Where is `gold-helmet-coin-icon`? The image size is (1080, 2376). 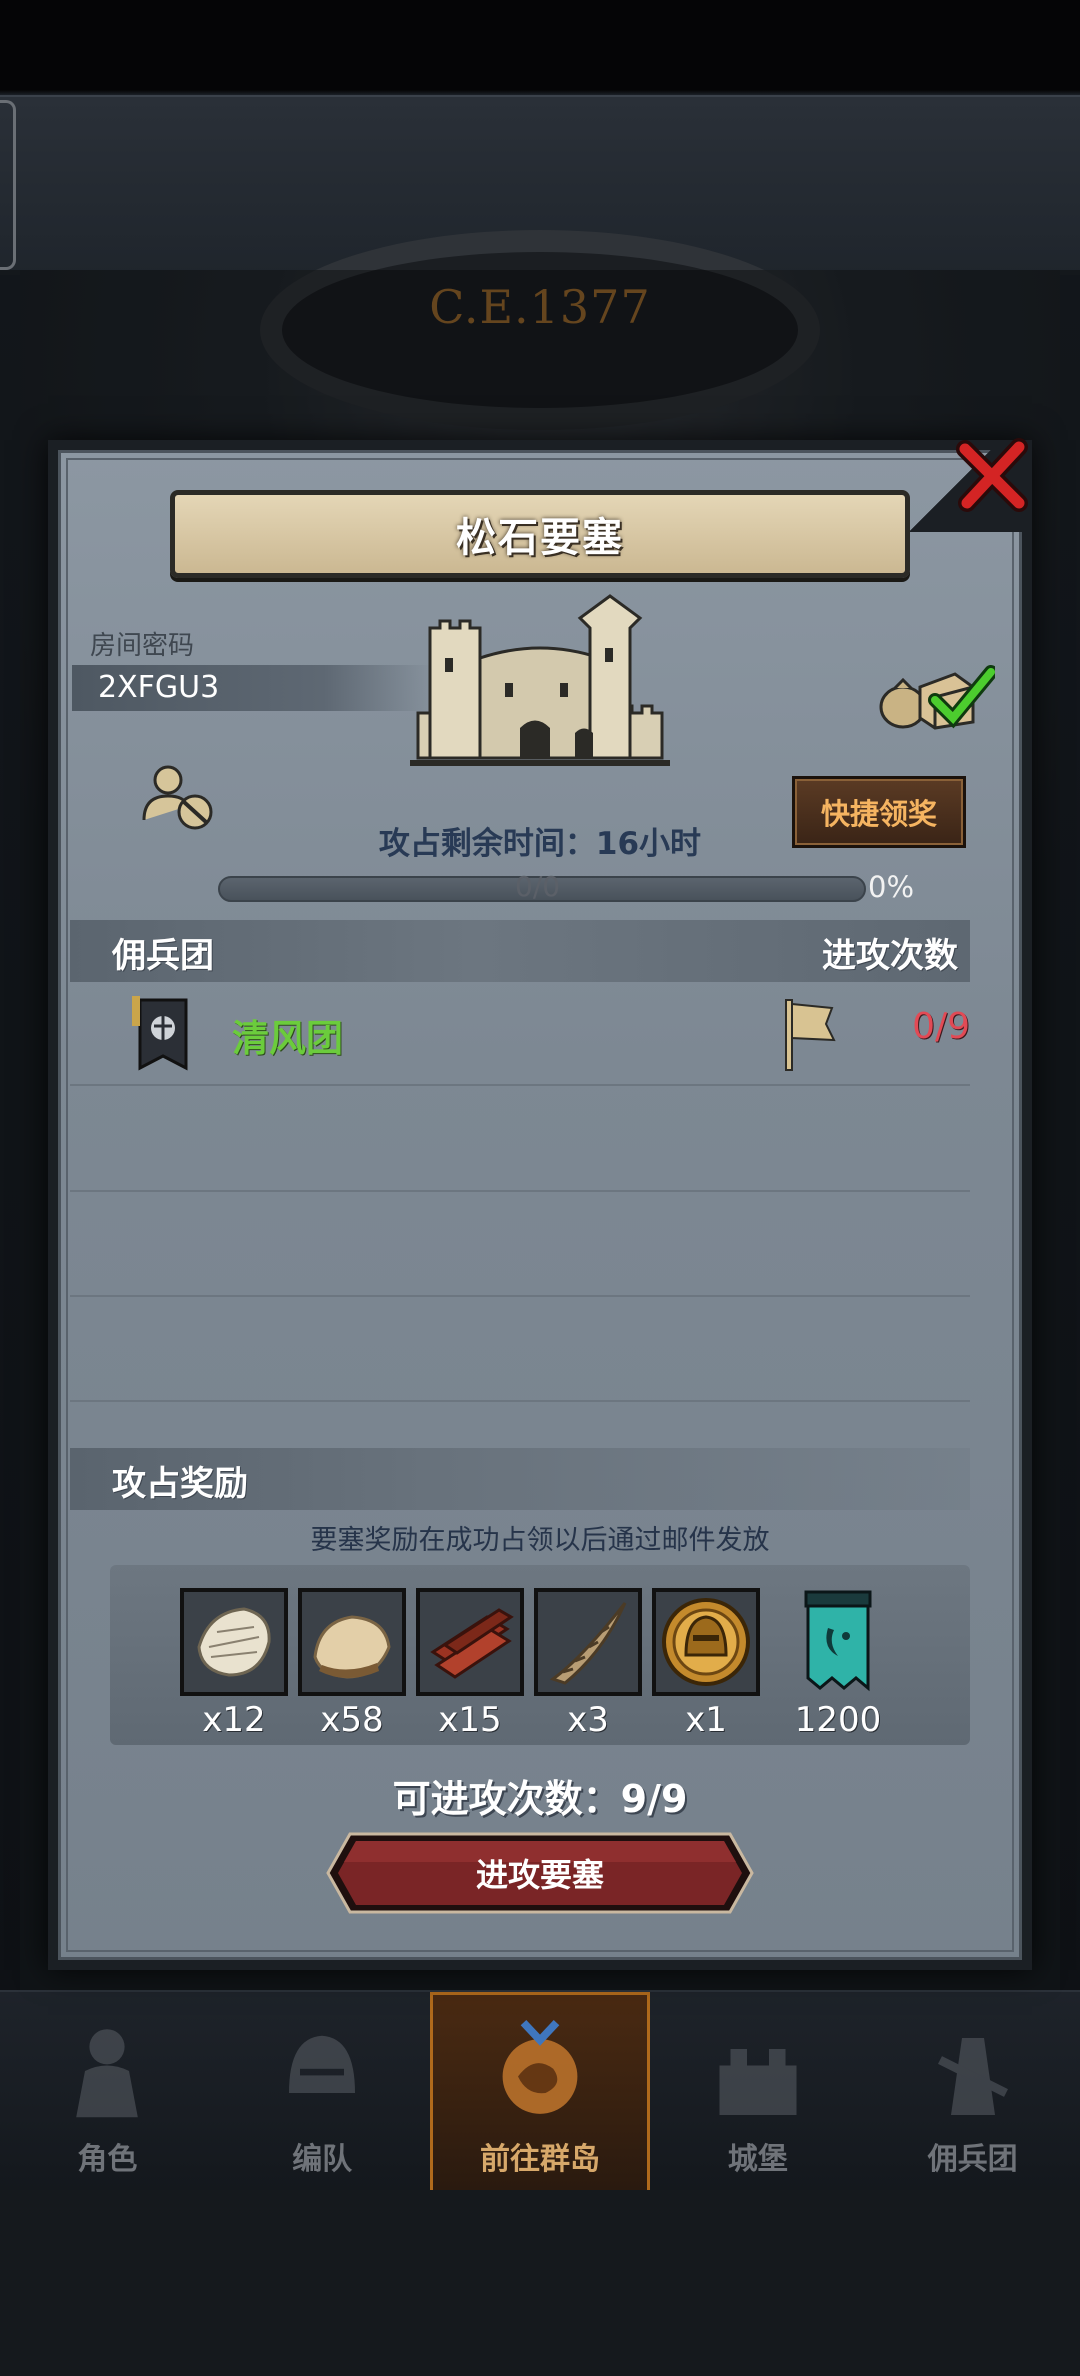
gold-helmet-coin-icon is located at coordinates (706, 1642).